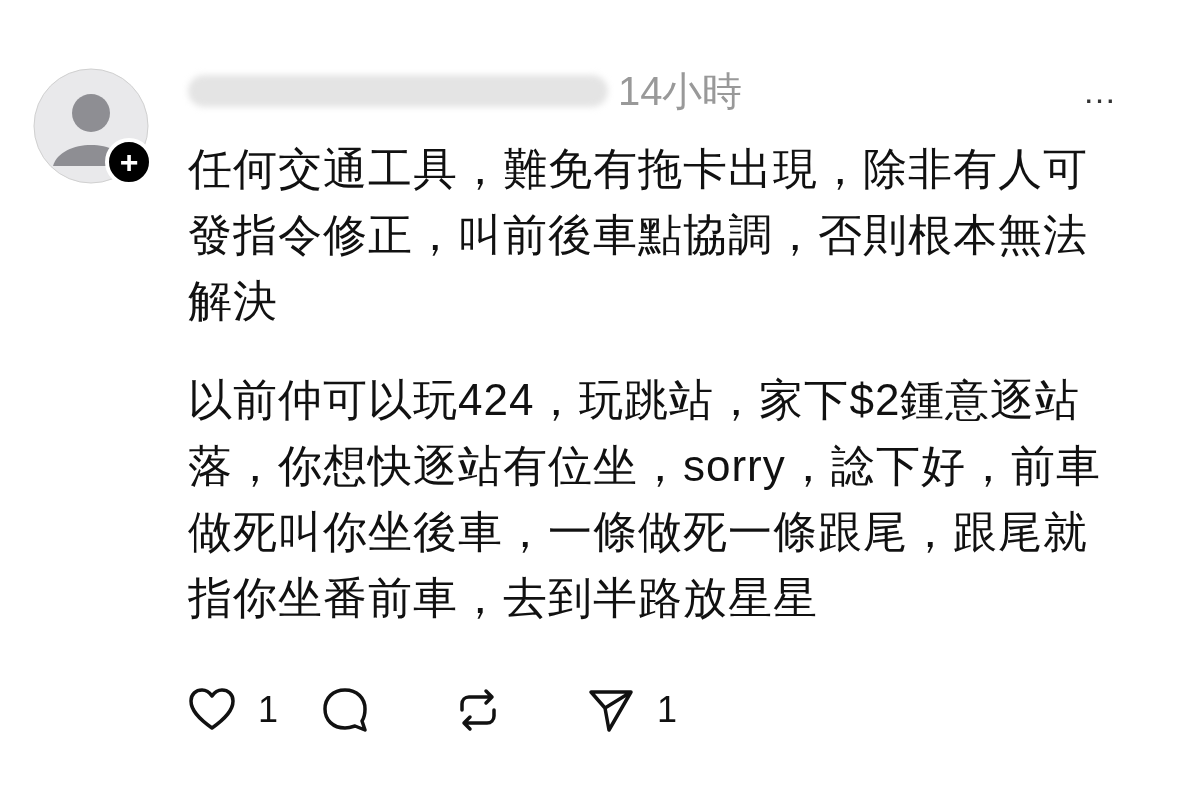 This screenshot has height=800, width=1200. I want to click on speech-bubble-icon, so click(345, 710).